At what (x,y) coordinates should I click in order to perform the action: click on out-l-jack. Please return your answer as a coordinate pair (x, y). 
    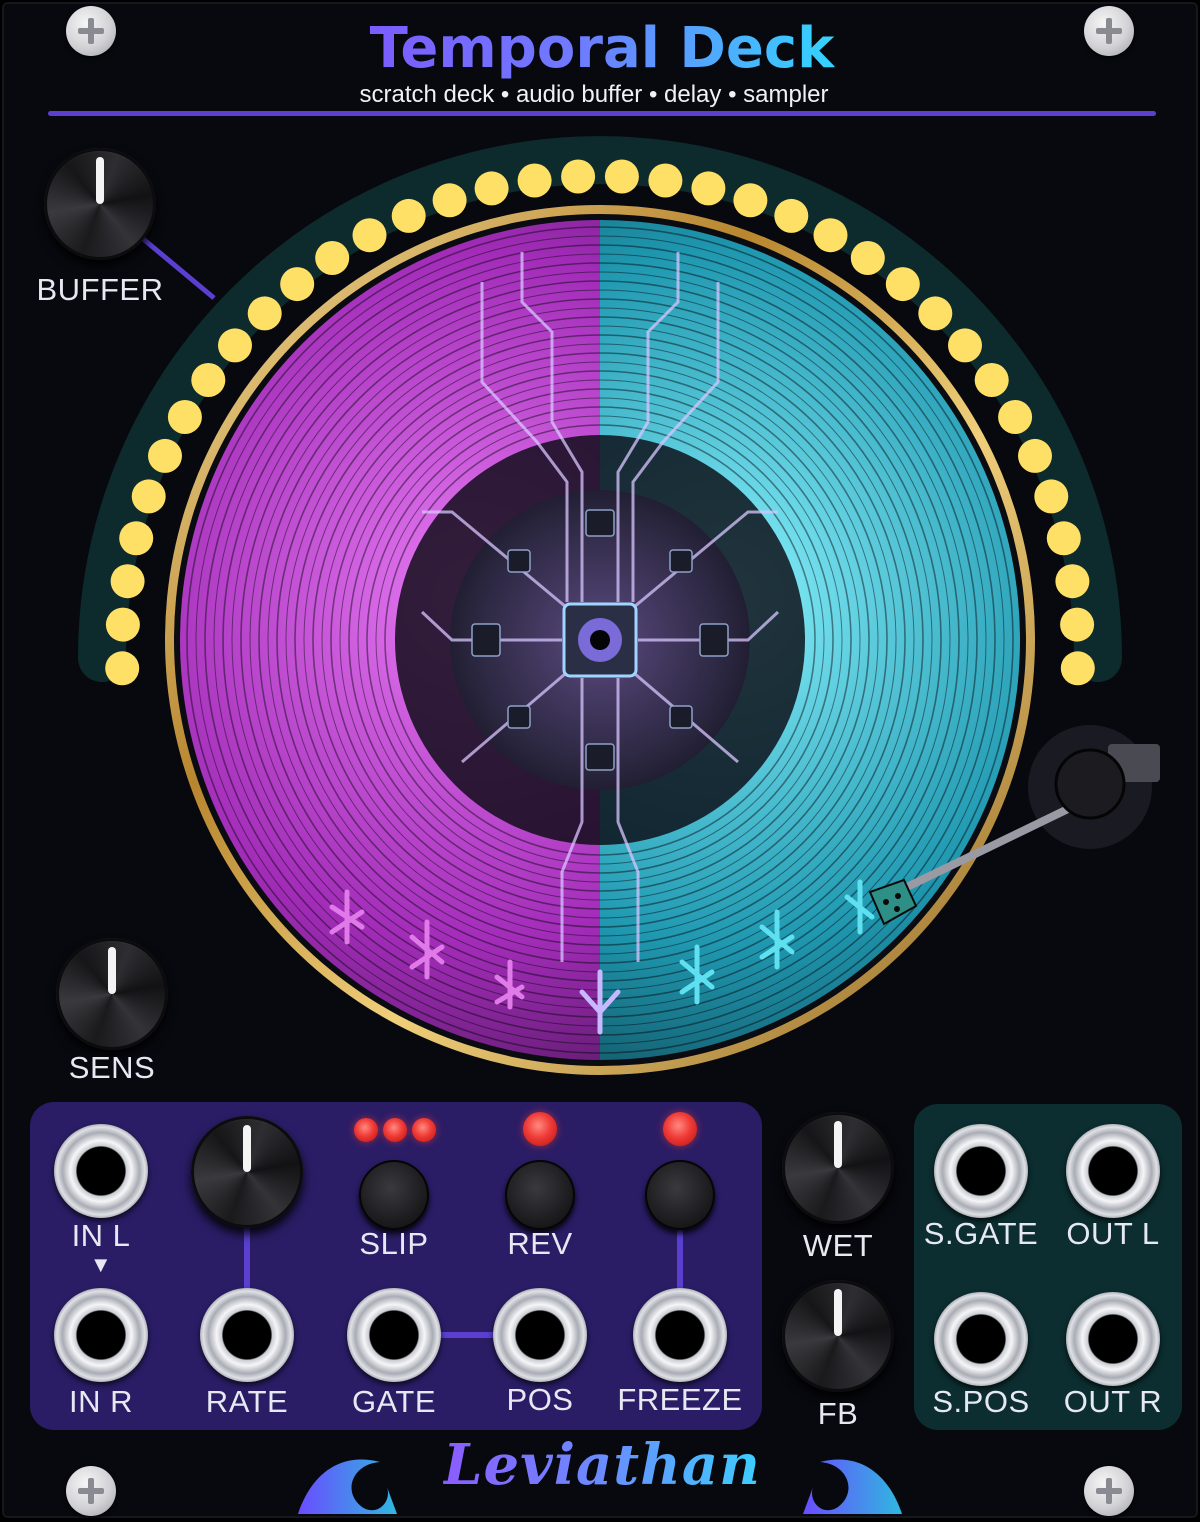
    Looking at the image, I should click on (1113, 1171).